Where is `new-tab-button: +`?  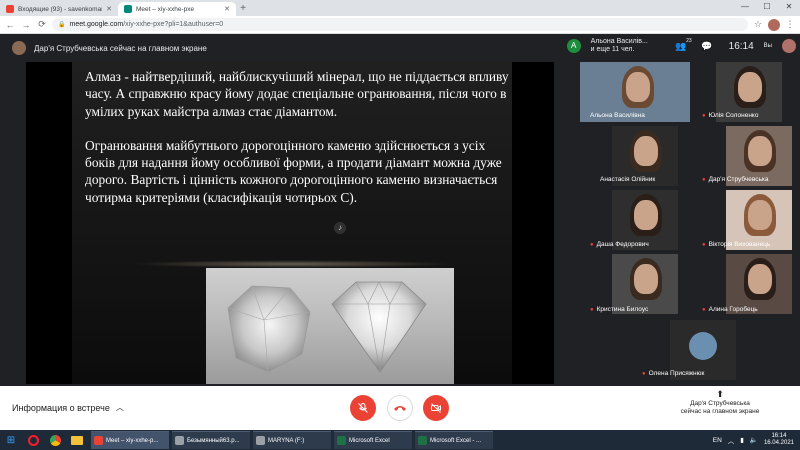 new-tab-button: + is located at coordinates (243, 9).